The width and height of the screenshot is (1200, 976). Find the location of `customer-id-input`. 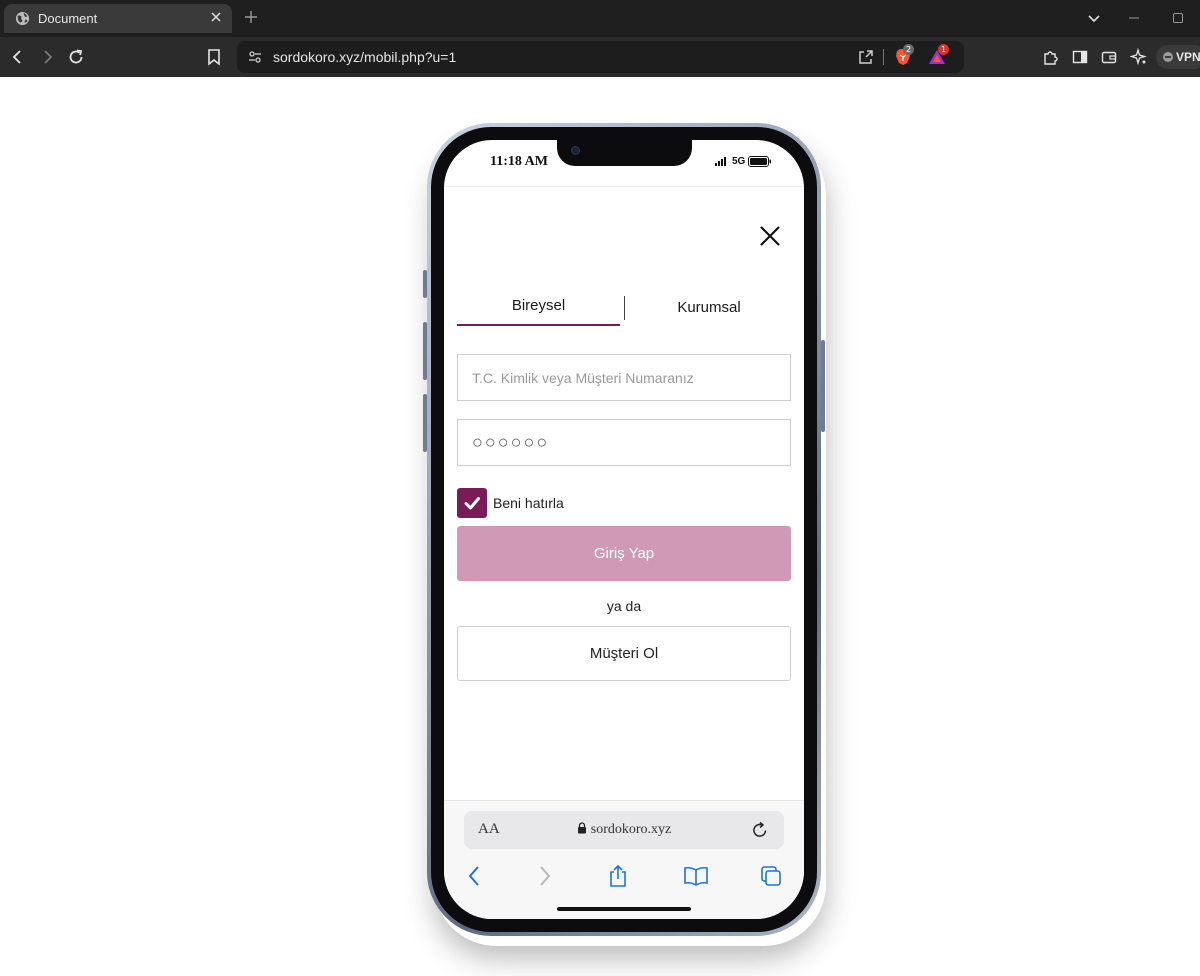

customer-id-input is located at coordinates (624, 377).